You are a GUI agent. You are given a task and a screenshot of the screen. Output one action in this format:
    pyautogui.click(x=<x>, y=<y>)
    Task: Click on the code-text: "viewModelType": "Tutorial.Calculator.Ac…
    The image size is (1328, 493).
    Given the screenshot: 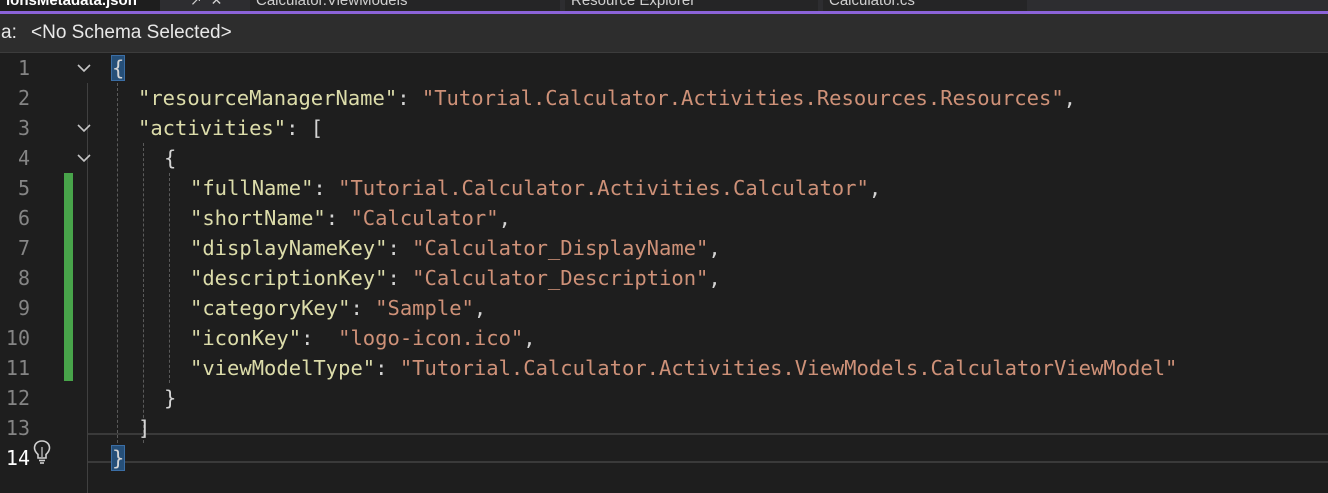 What is the action you would take?
    pyautogui.click(x=683, y=368)
    